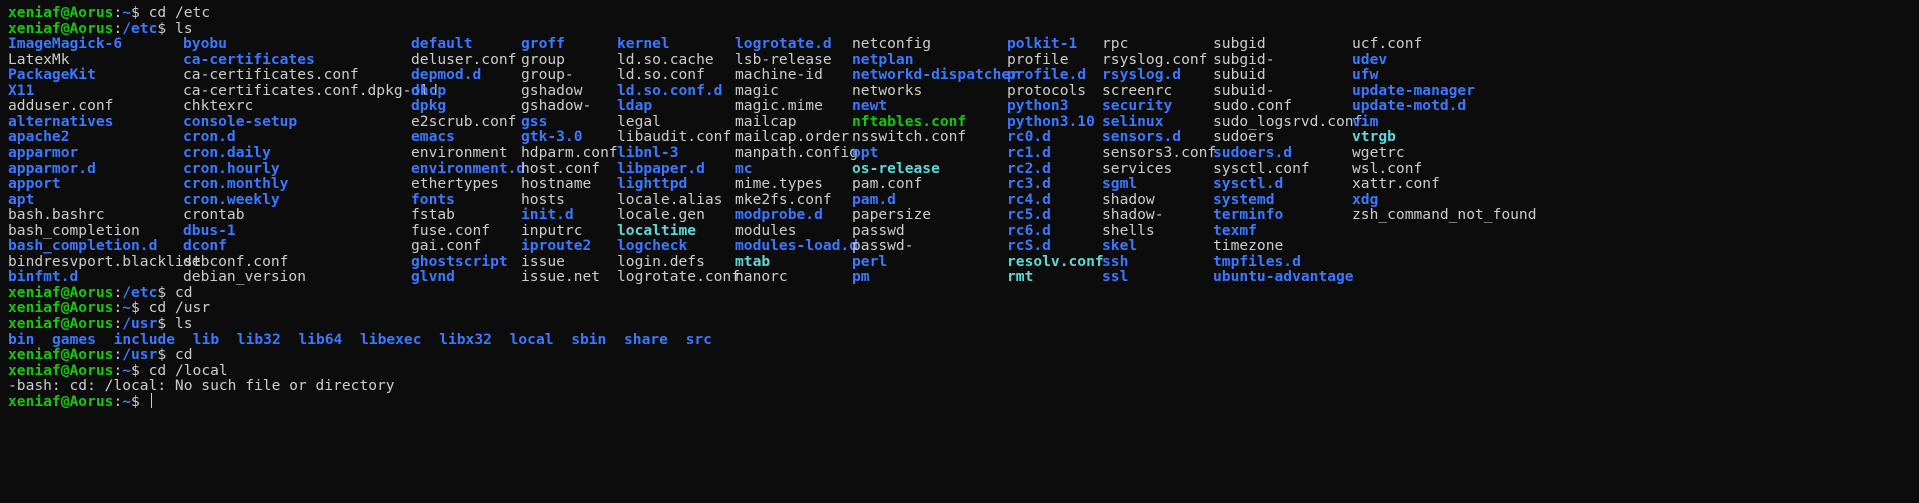  I want to click on ls-entry: lib, so click(206, 339).